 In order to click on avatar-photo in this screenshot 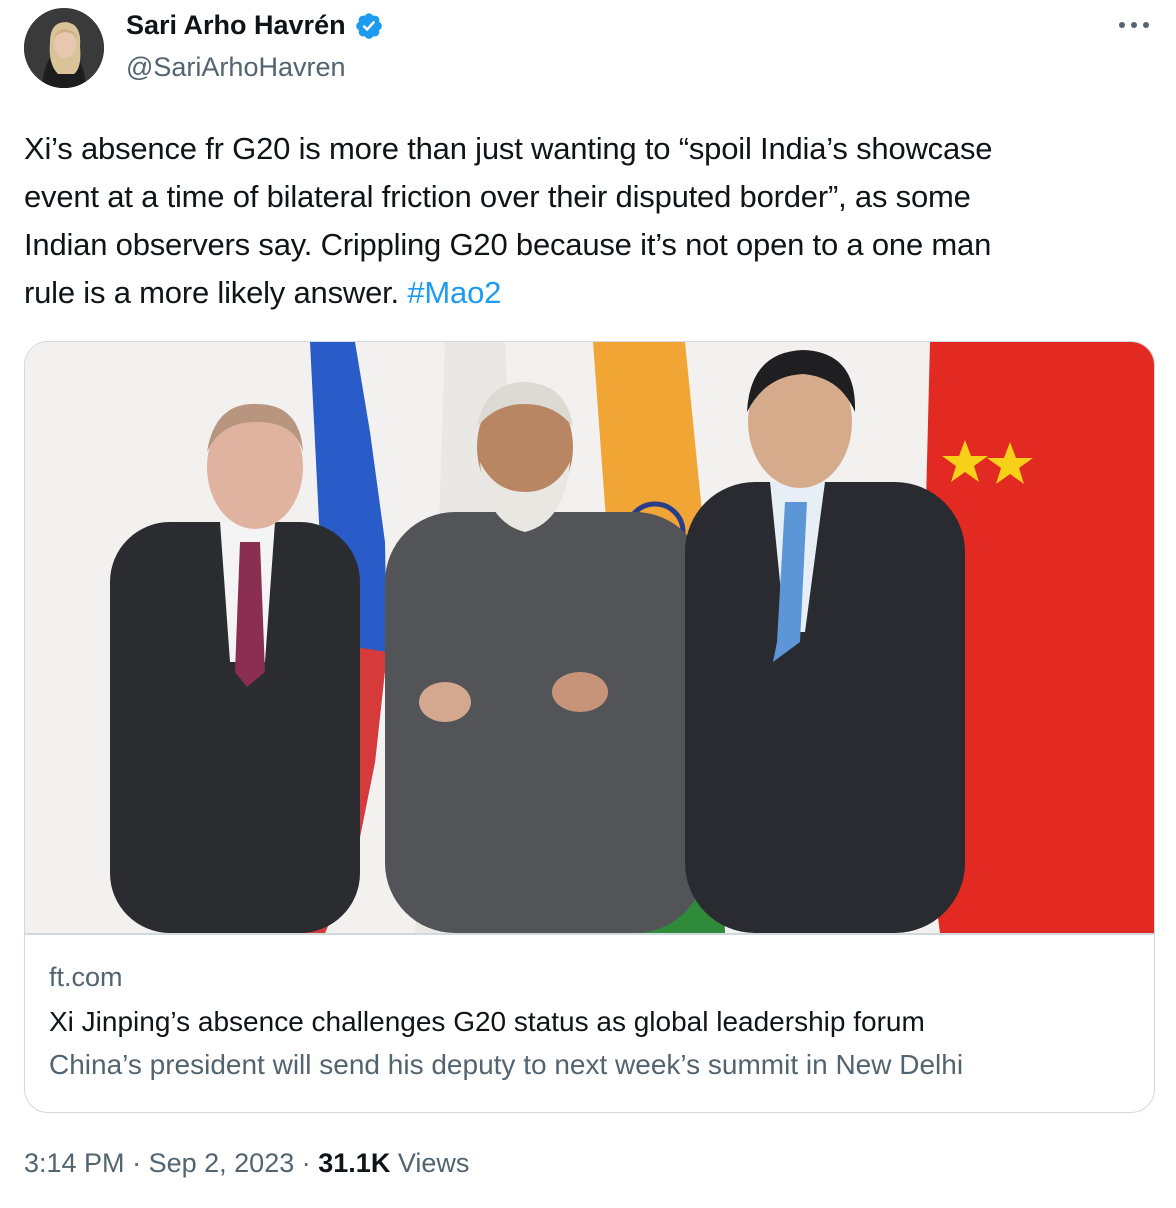, I will do `click(64, 48)`.